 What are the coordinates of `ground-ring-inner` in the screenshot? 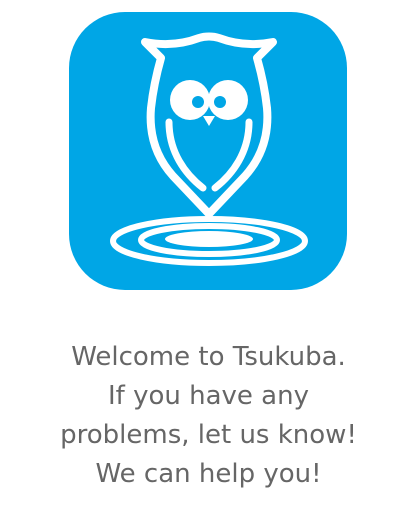 It's located at (209, 239).